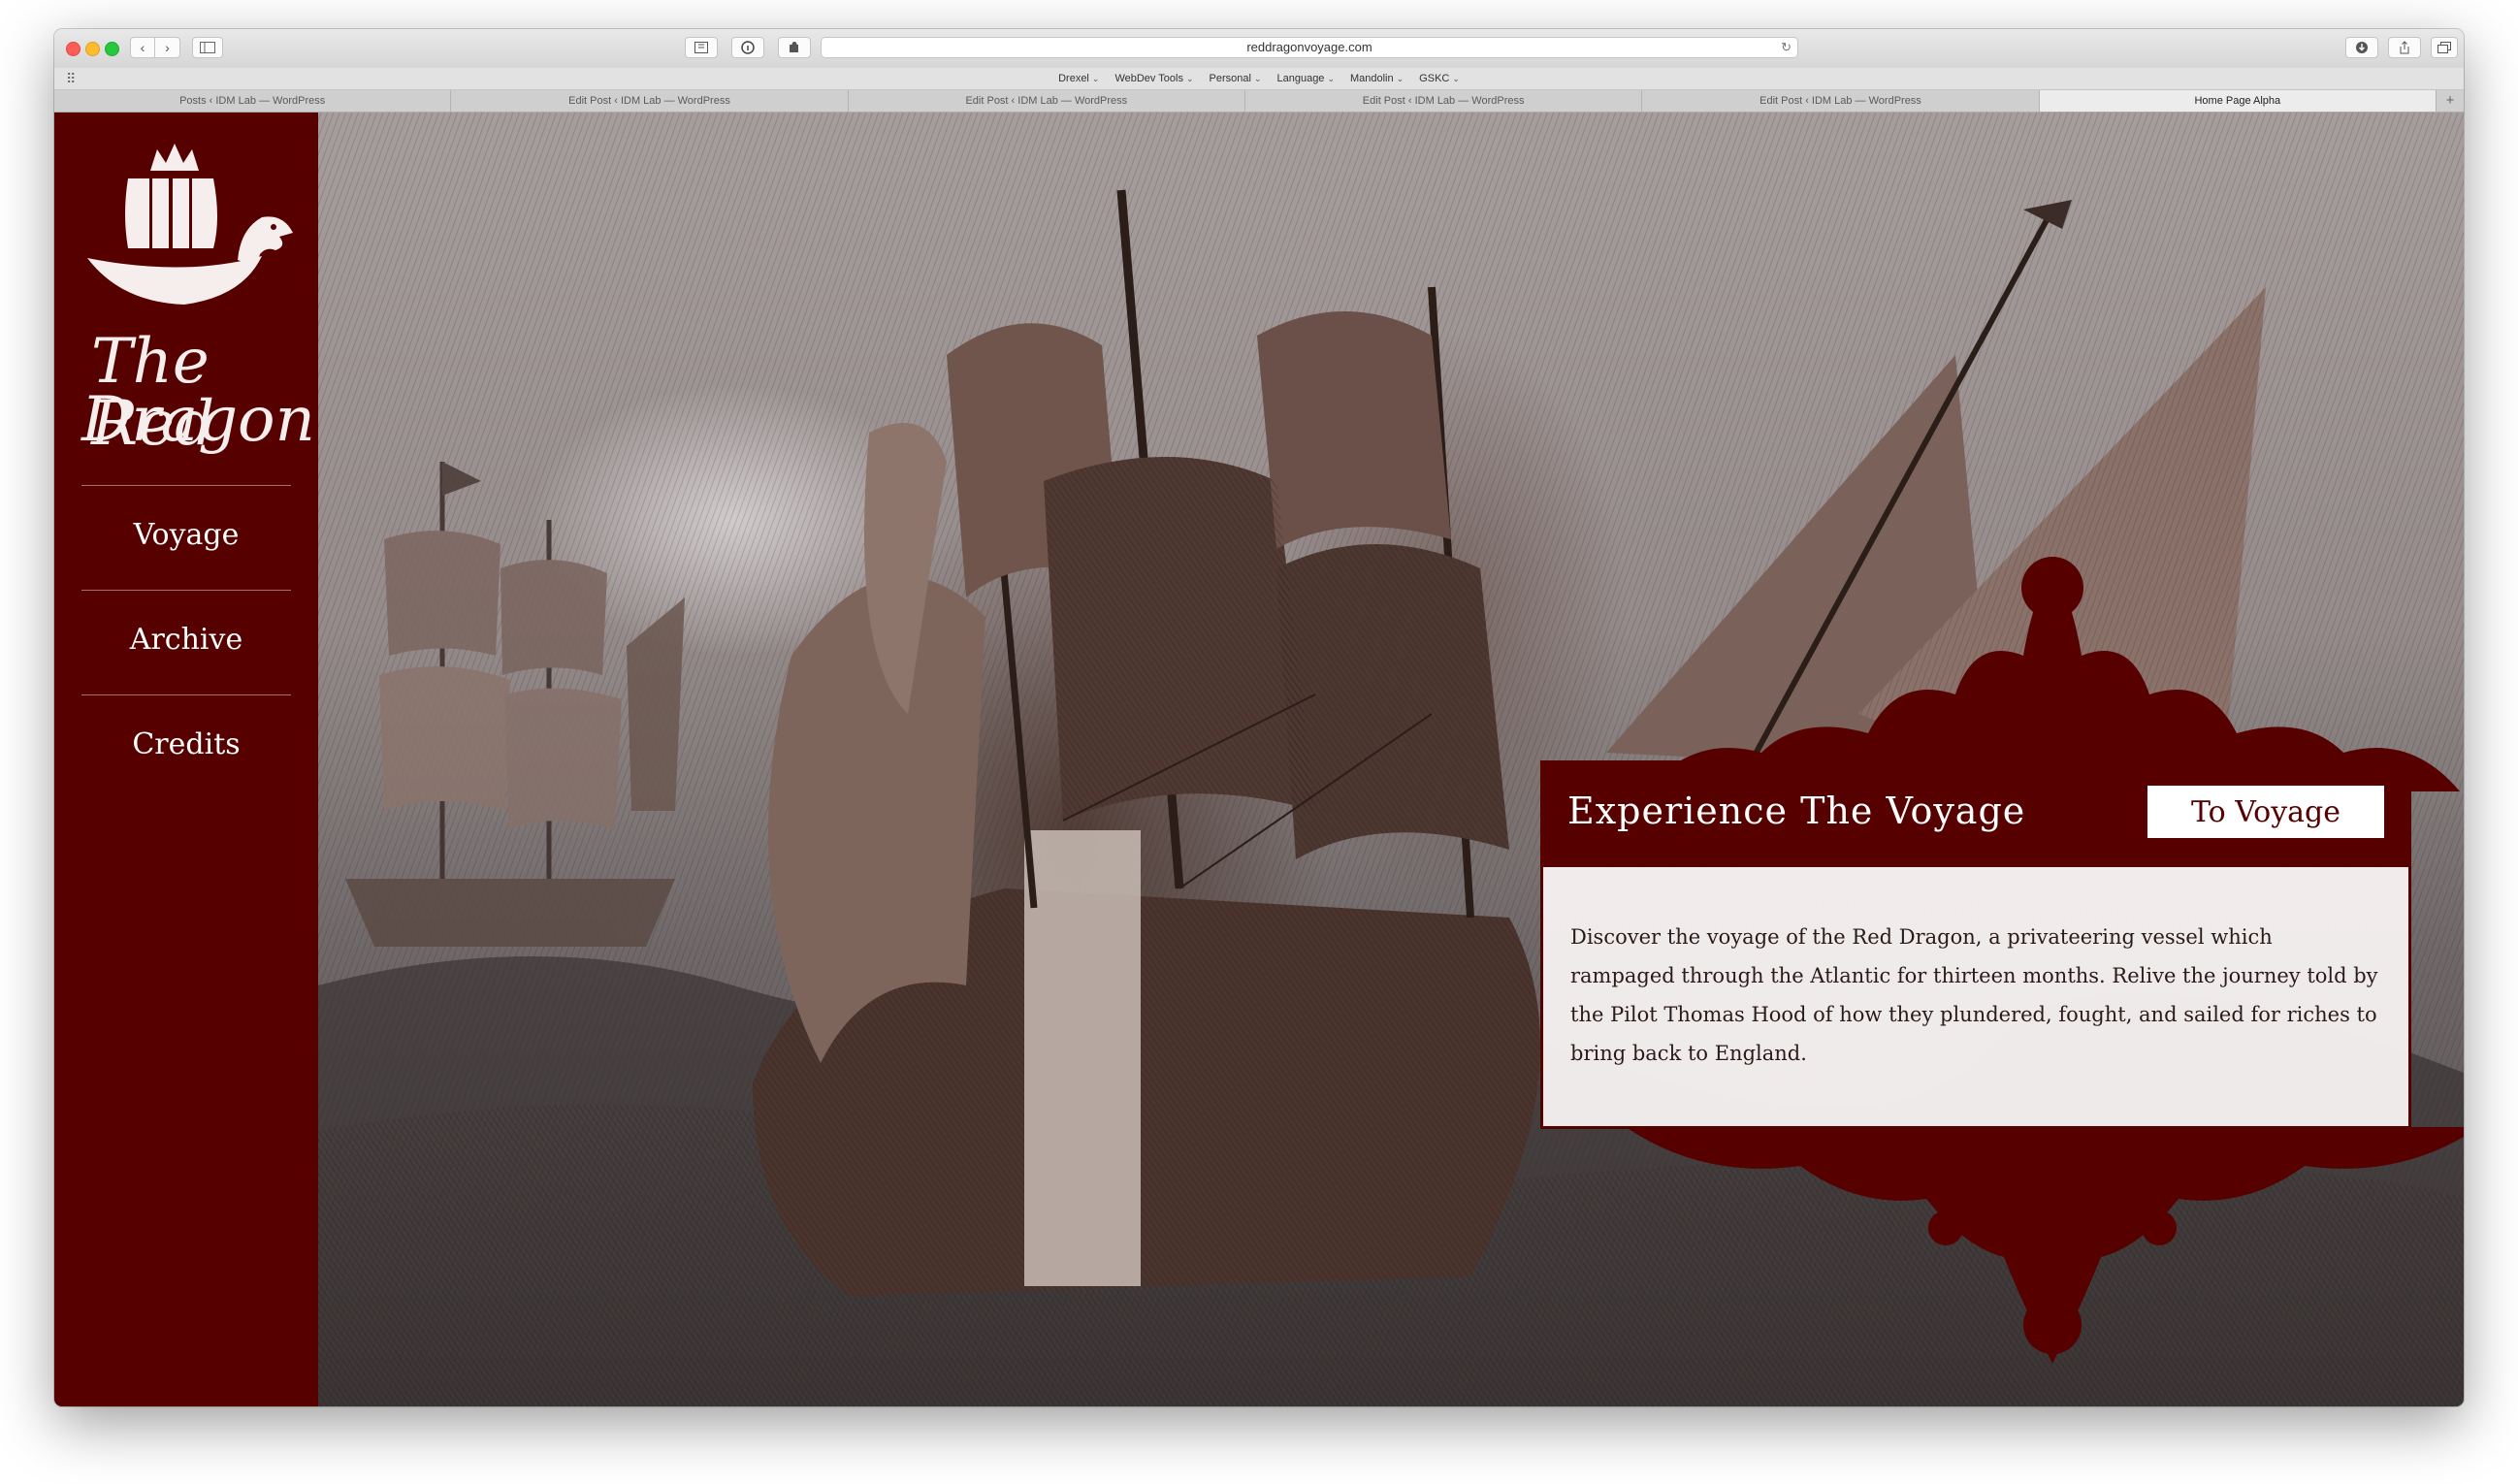 The image size is (2518, 1484). I want to click on plus-icon: +, so click(2450, 101).